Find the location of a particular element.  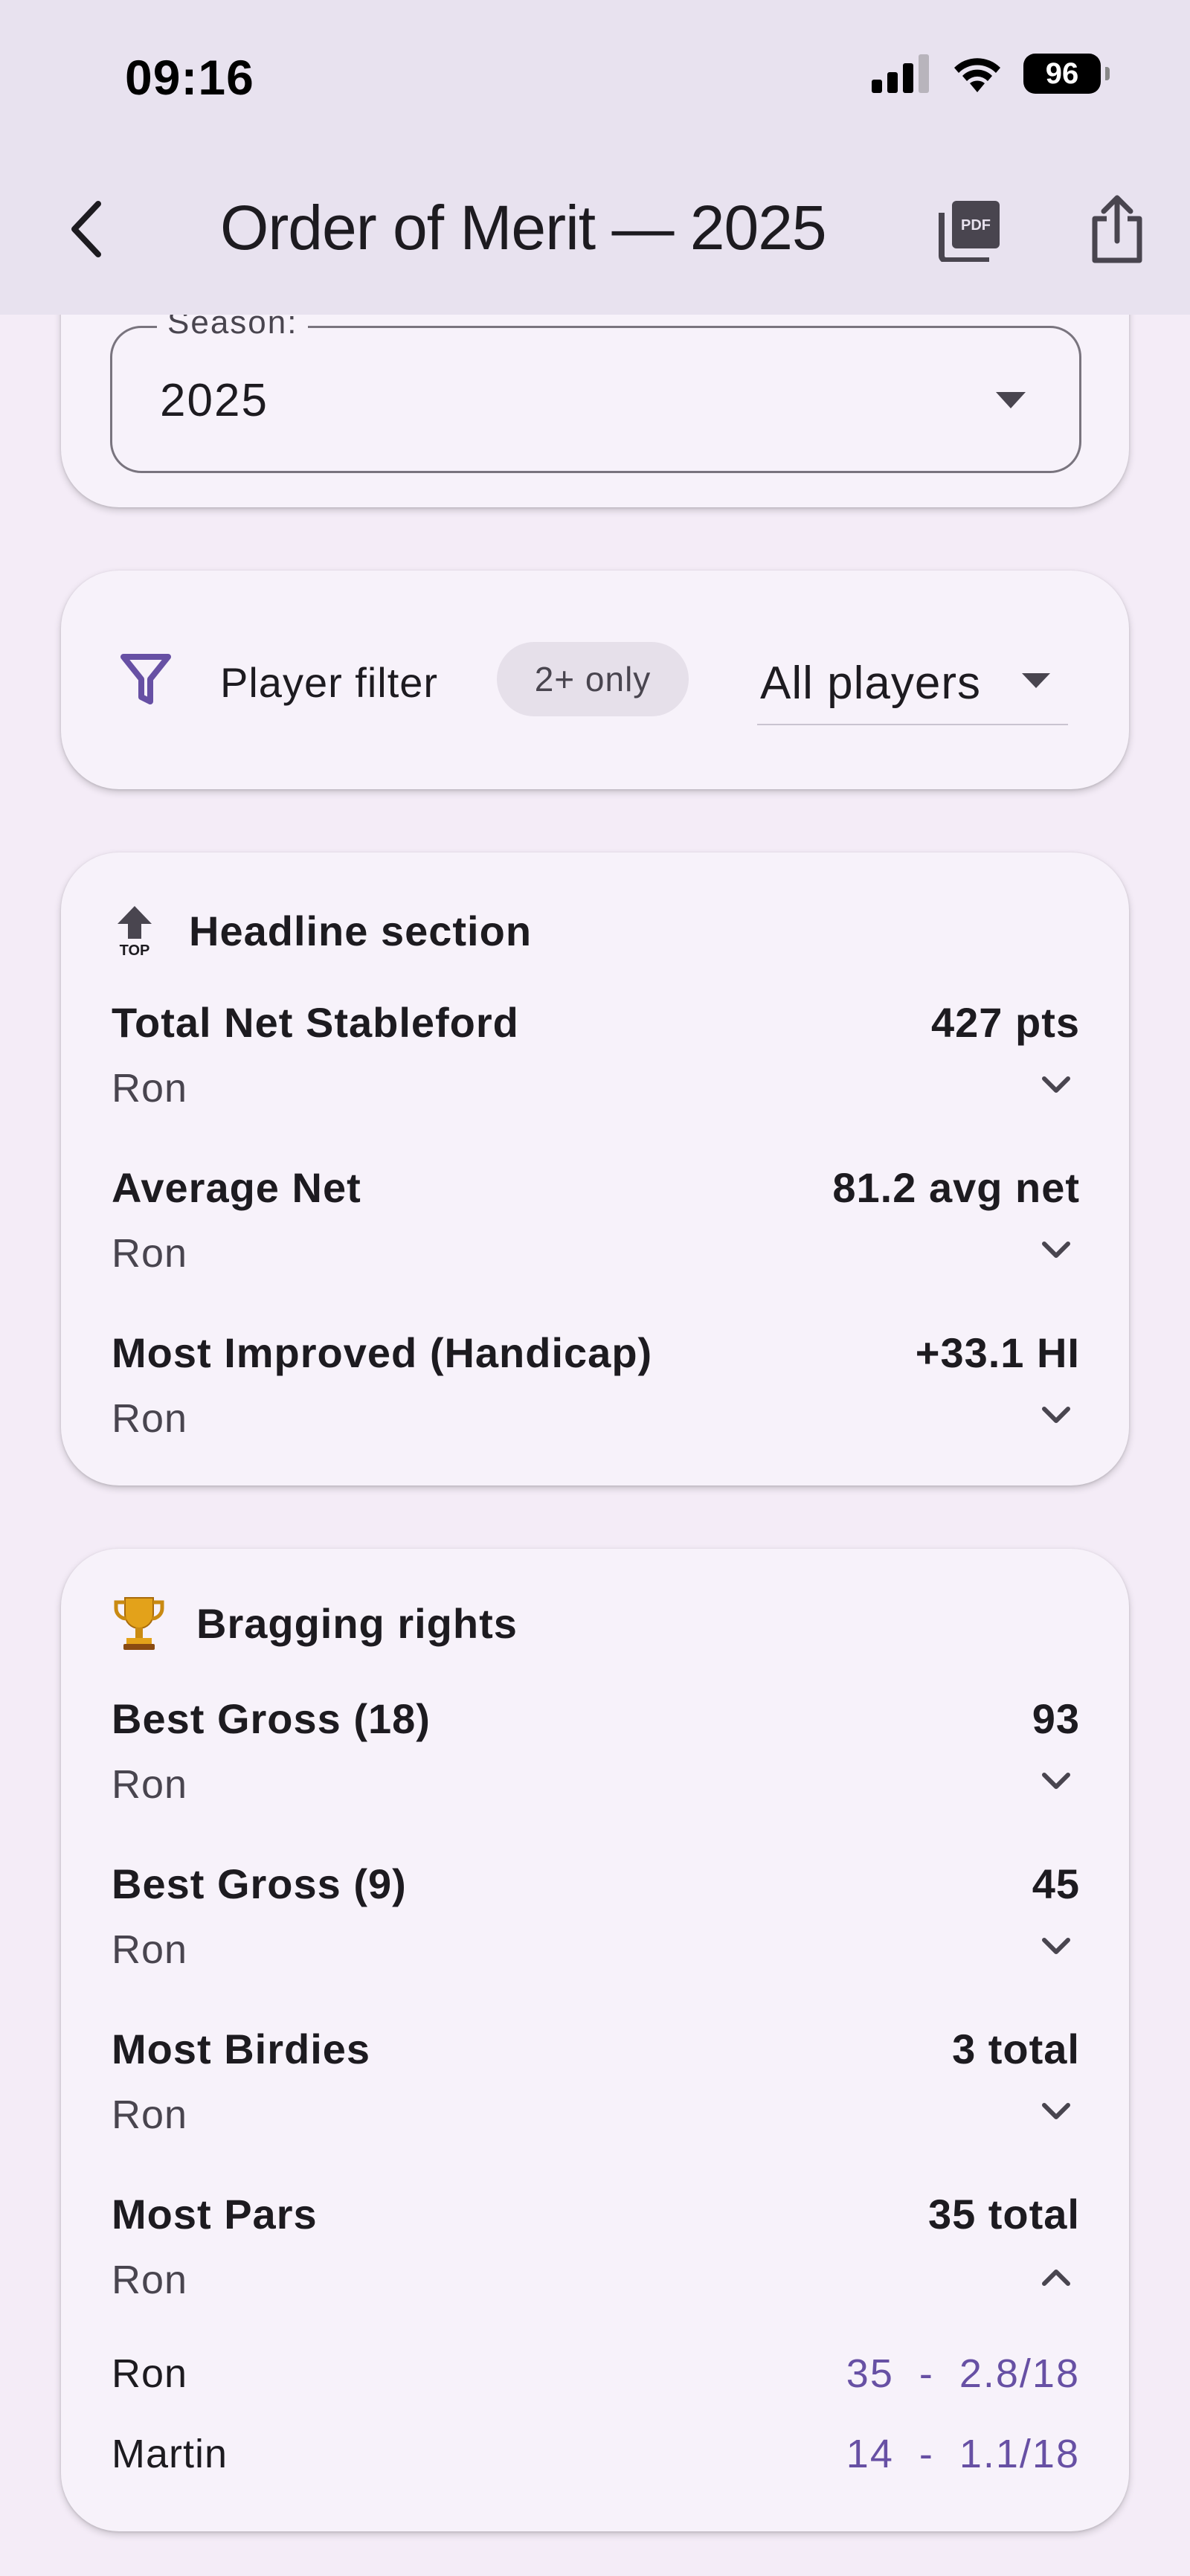

battery-level: 96 is located at coordinates (1062, 74).